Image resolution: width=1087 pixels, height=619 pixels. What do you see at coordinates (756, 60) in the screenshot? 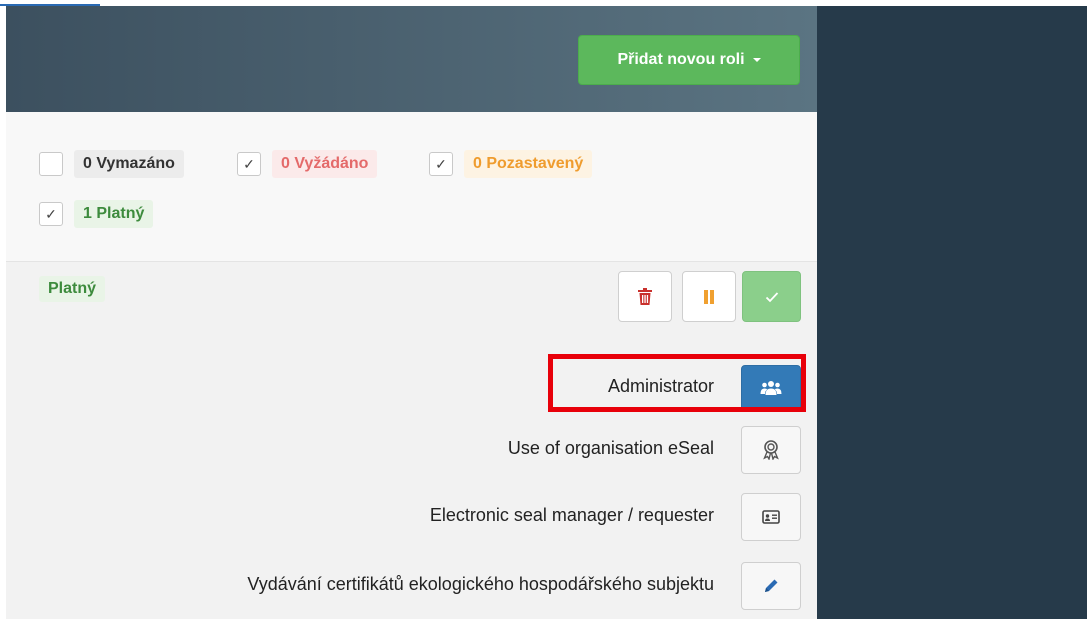
I see `caret-down-icon` at bounding box center [756, 60].